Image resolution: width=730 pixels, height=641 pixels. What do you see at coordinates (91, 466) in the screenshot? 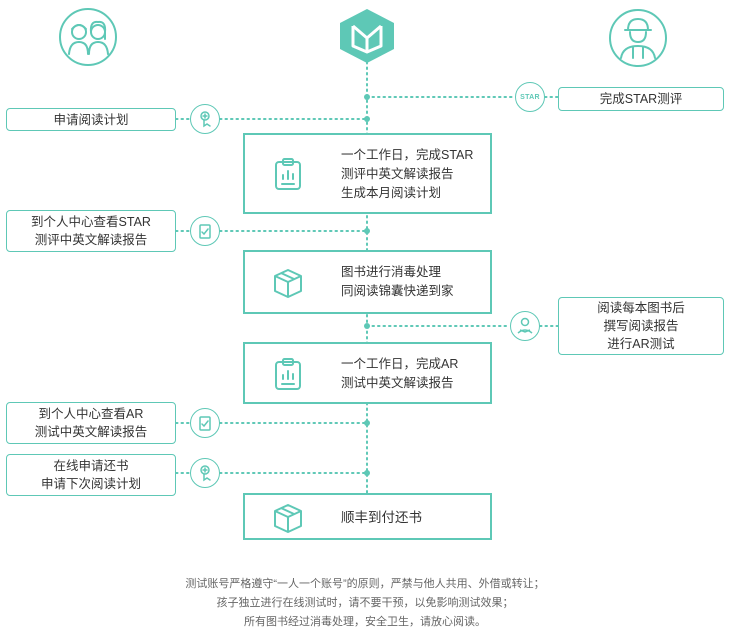
I see `left-step-line: 在线申请还书` at bounding box center [91, 466].